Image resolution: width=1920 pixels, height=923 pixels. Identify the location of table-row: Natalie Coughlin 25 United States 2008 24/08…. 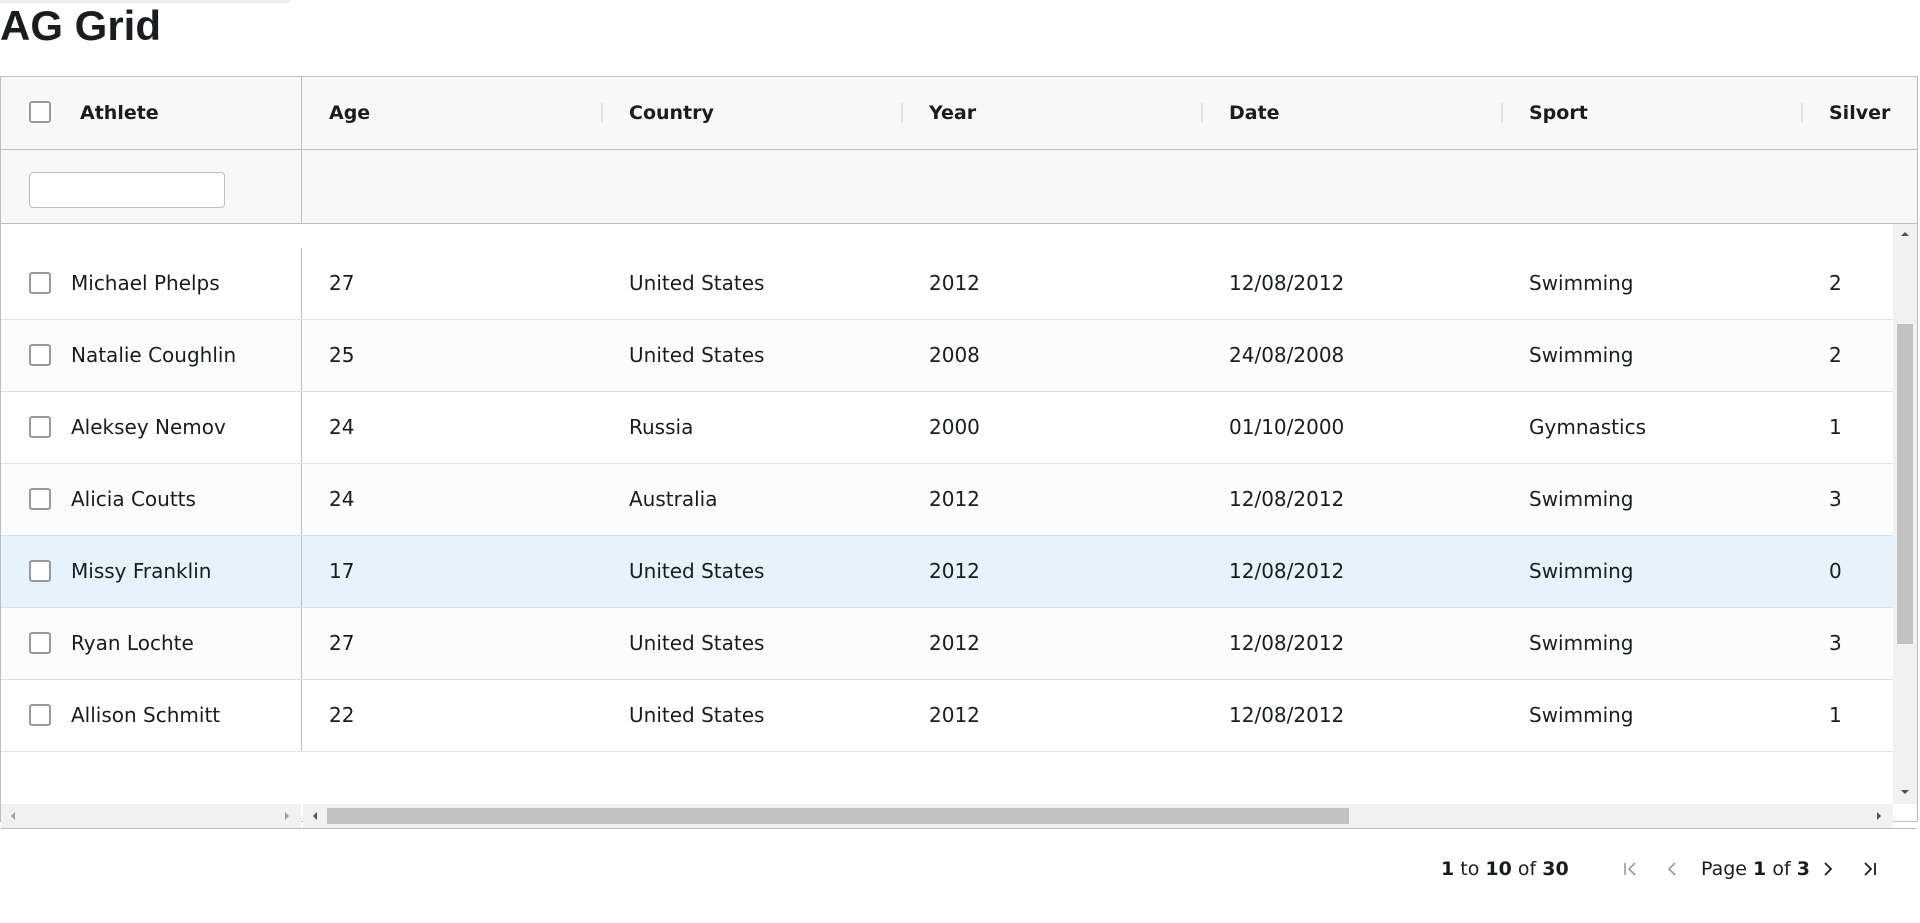
(947, 356).